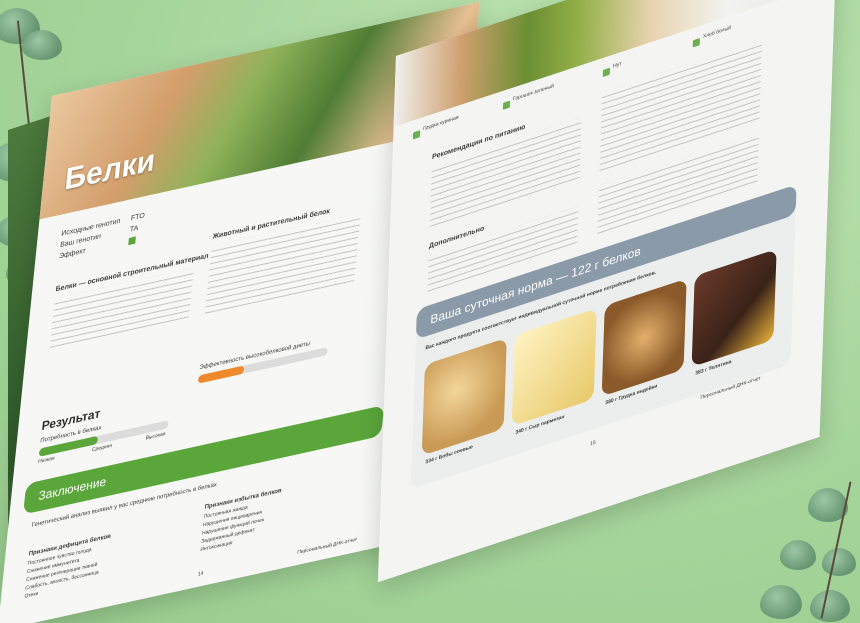 The width and height of the screenshot is (860, 623). I want to click on deficit-item: Отеки, so click(31, 595).